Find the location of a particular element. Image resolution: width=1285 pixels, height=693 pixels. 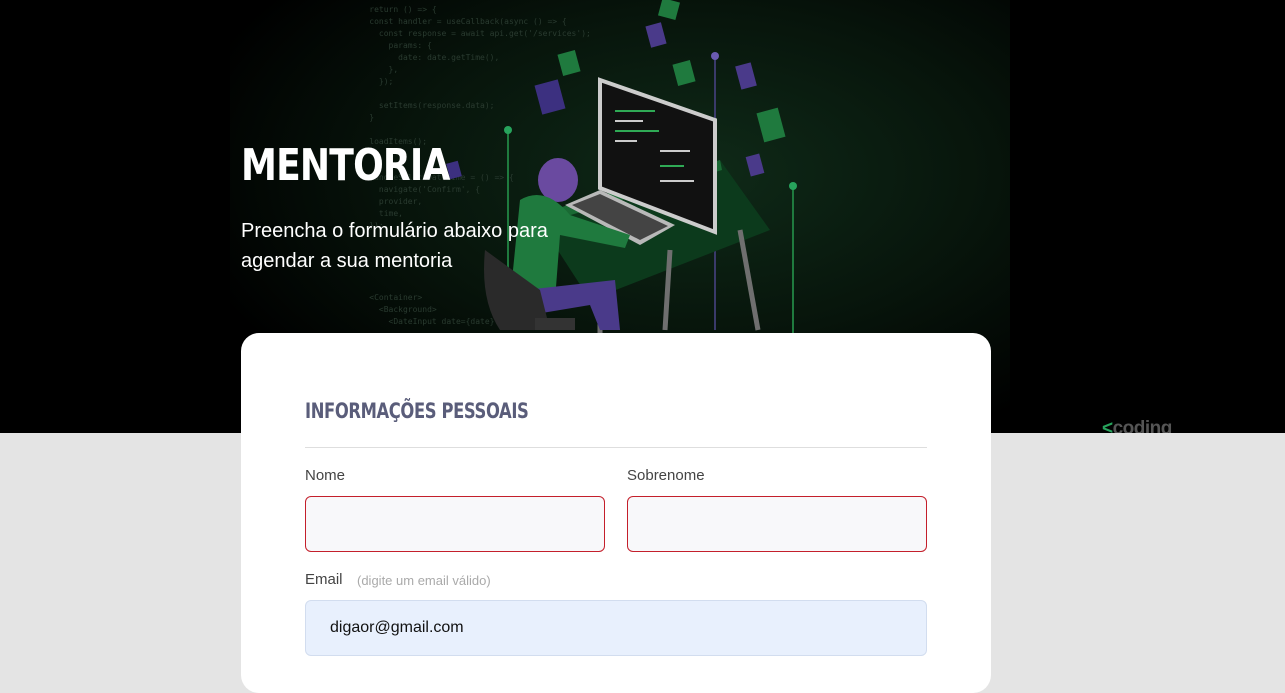

brand-logo-text: coding is located at coordinates (1142, 425).